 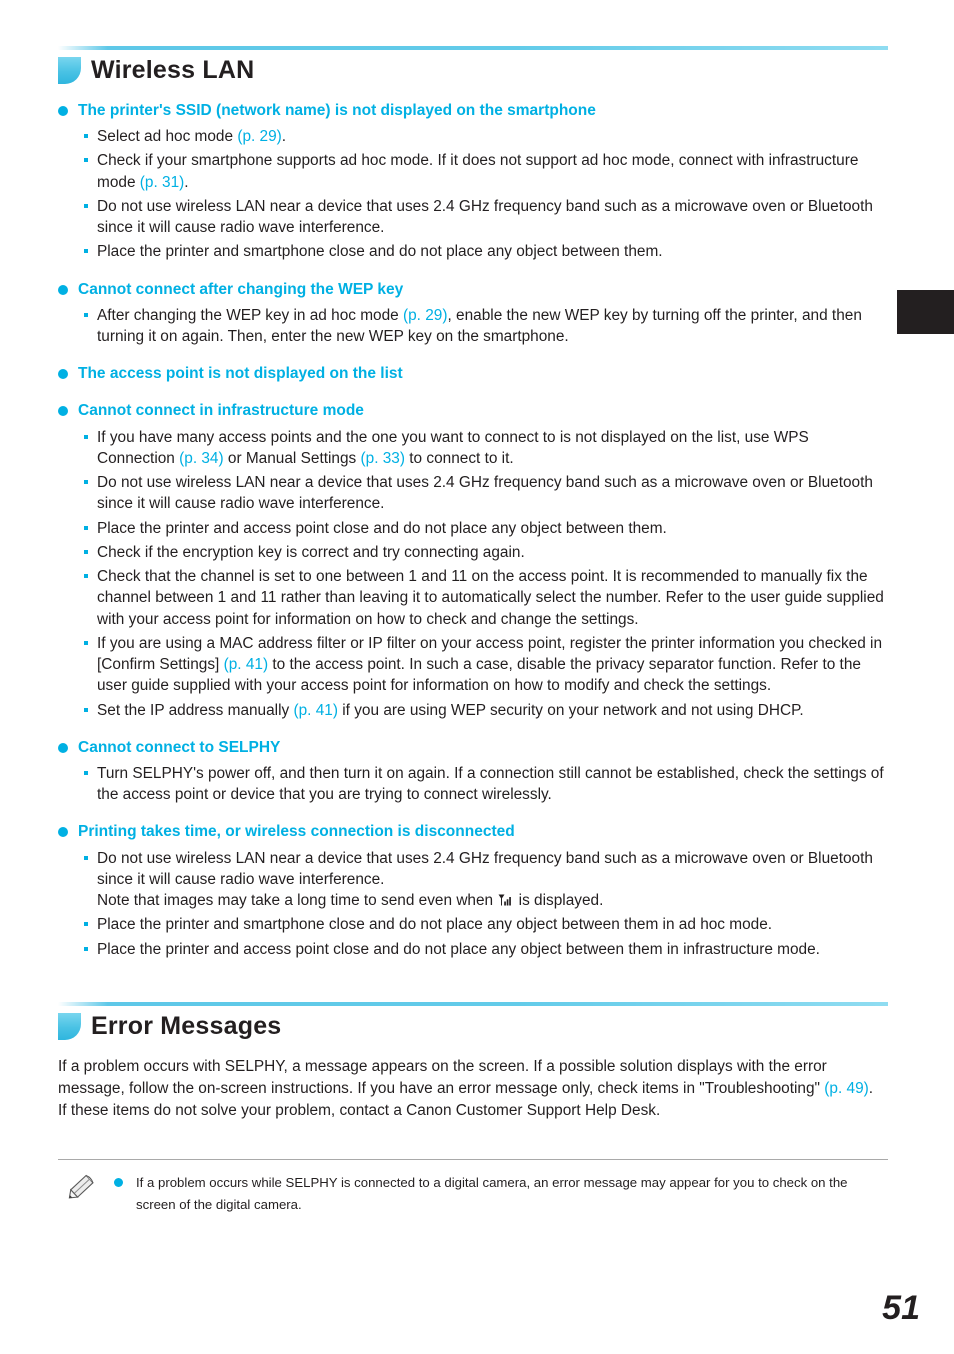 What do you see at coordinates (473, 65) in the screenshot?
I see `section-header-wireless-lan: Wireless LAN` at bounding box center [473, 65].